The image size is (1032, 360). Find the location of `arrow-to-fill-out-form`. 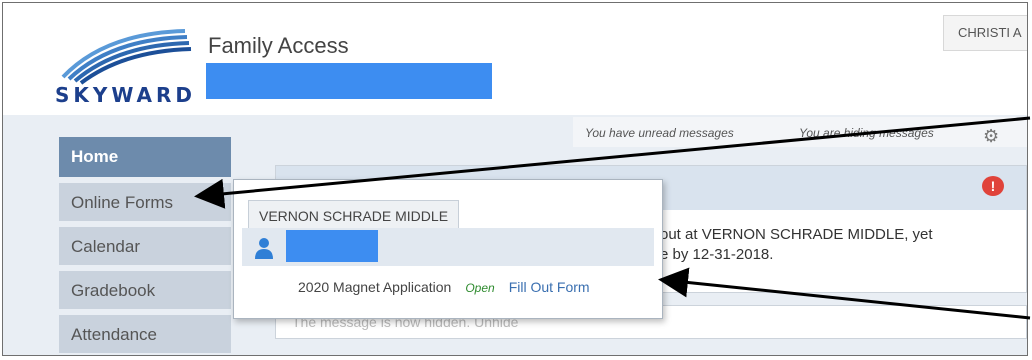

arrow-to-fill-out-form is located at coordinates (844, 293).